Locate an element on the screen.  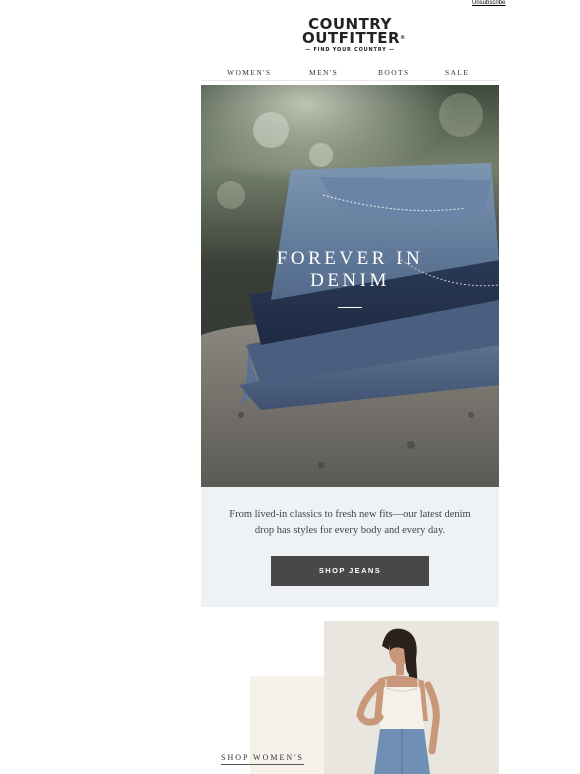
nav-item-sale: SALE is located at coordinates (457, 72).